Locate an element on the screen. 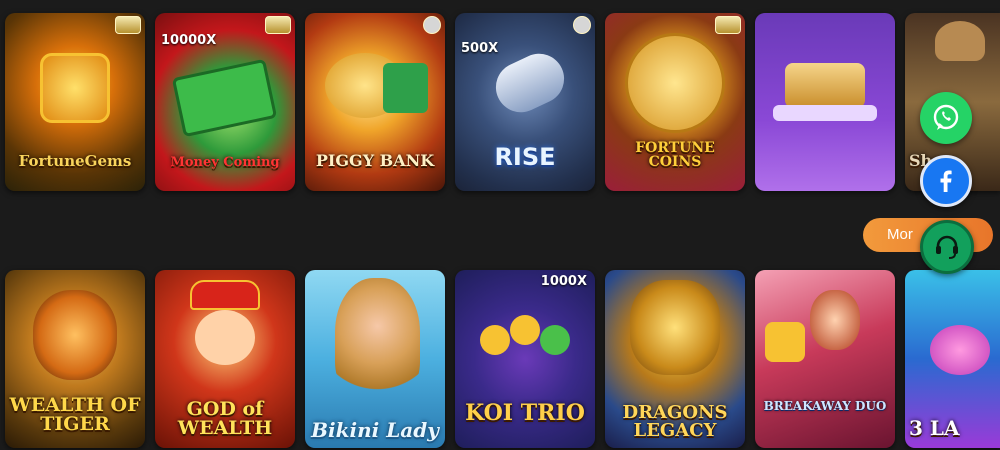  trophy-icon is located at coordinates (785, 342).